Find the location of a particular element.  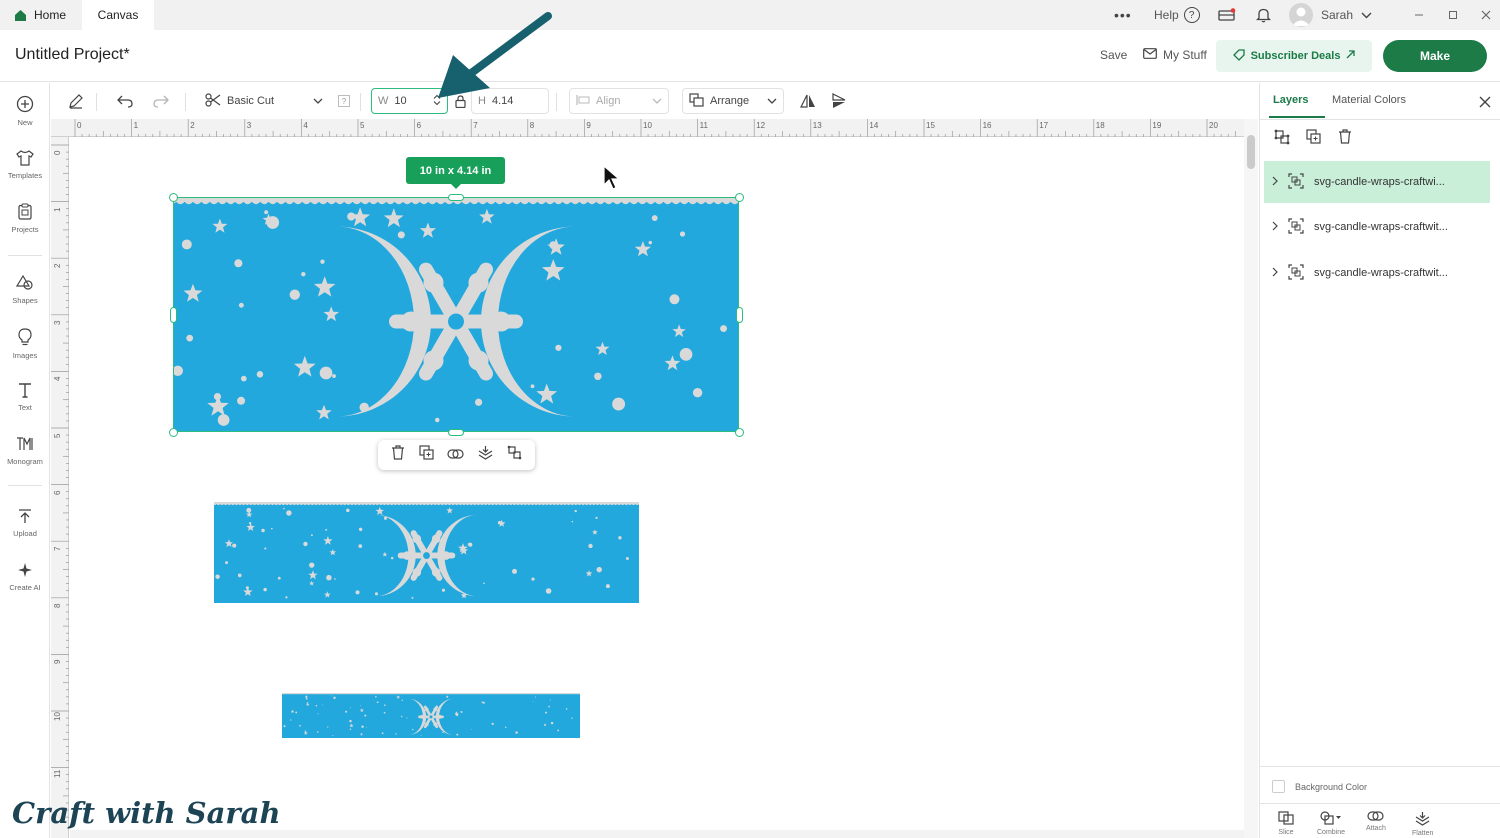

ruler-tick-label: 18 is located at coordinates (1100, 125).